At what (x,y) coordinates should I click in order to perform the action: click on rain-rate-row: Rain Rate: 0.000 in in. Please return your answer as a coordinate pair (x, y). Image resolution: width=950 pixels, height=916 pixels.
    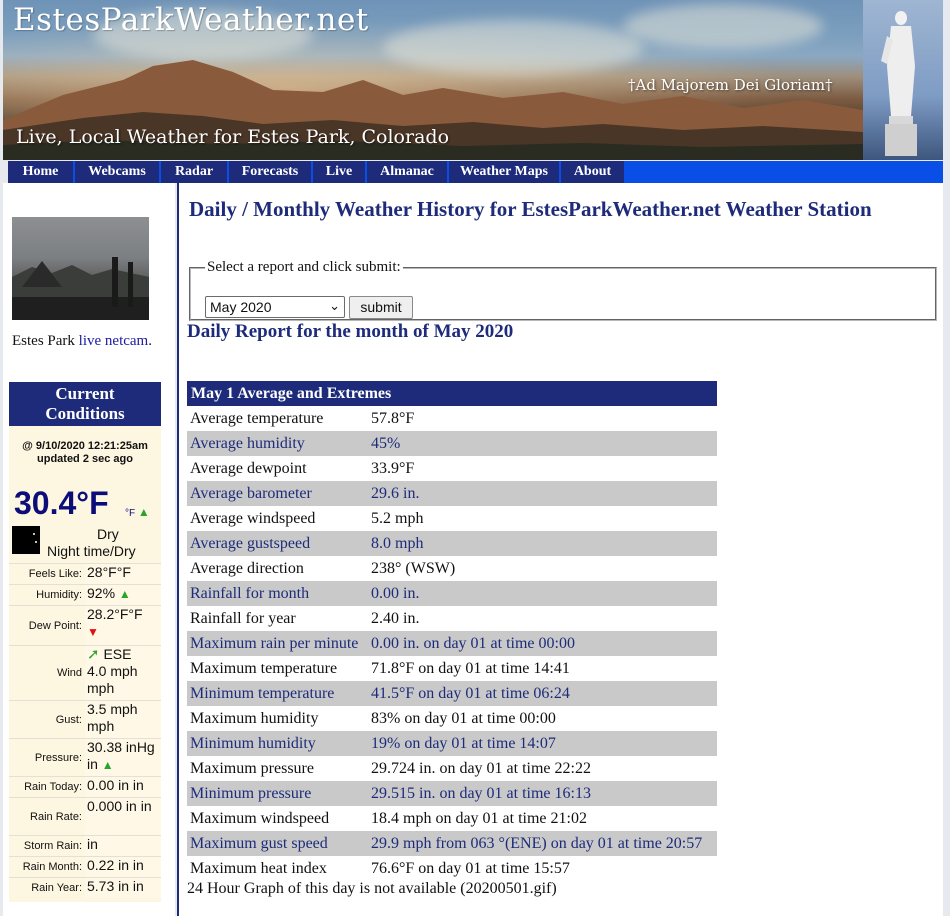
    Looking at the image, I should click on (85, 816).